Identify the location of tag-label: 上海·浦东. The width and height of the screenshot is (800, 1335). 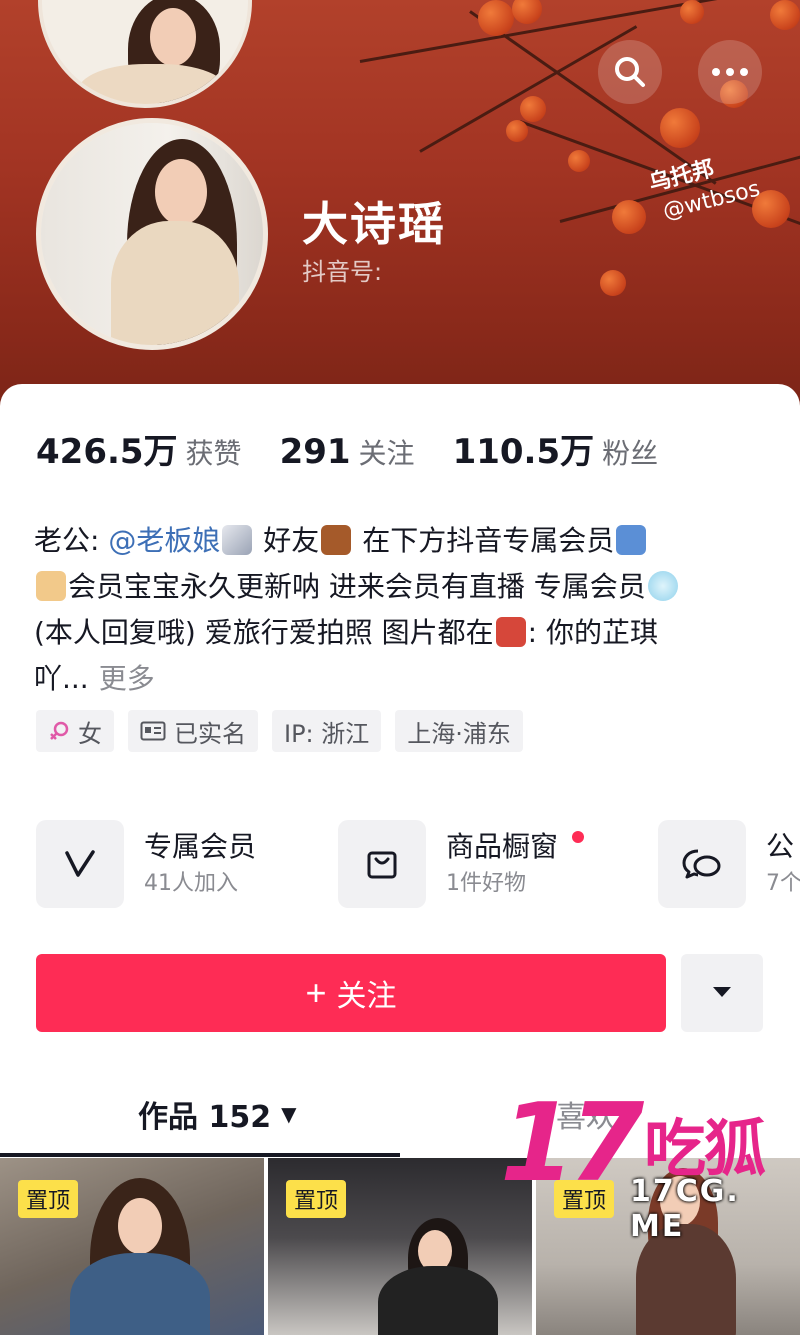
(459, 733).